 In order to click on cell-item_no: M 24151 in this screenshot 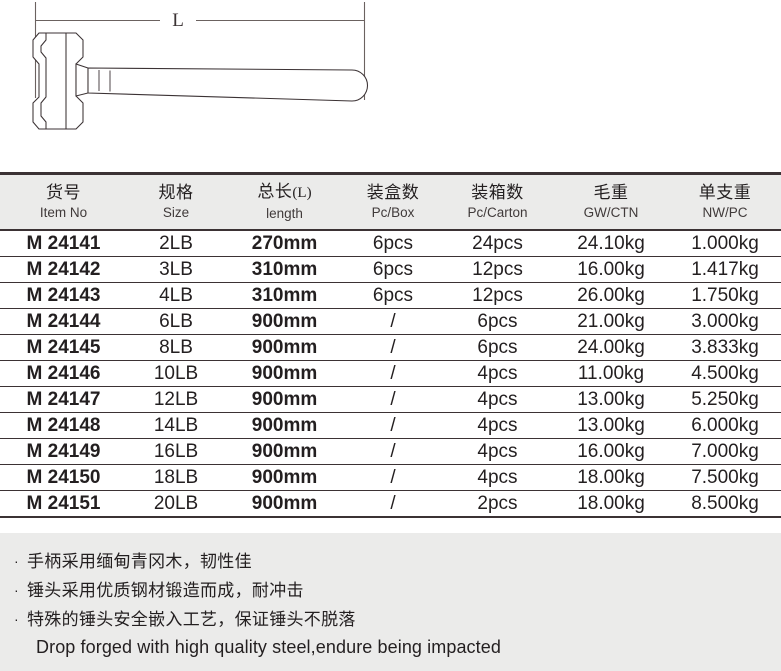, I will do `click(63, 504)`.